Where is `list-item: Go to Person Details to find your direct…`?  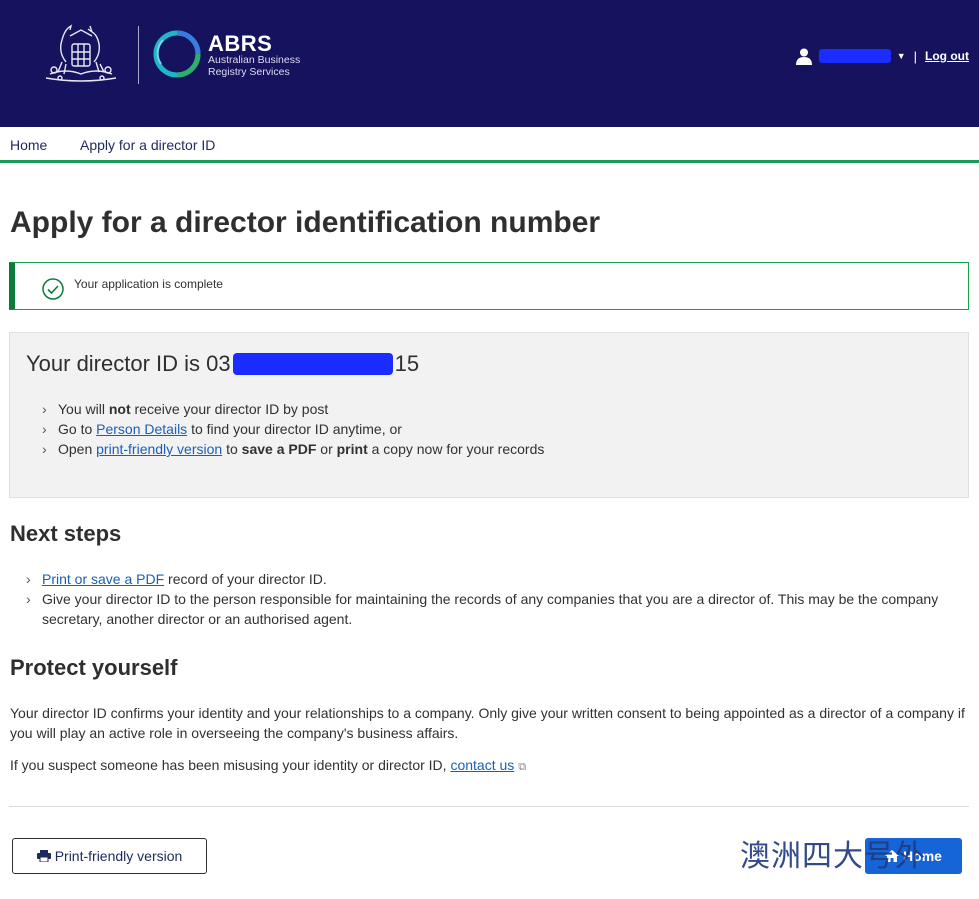
list-item: Go to Person Details to find your direct… is located at coordinates (293, 429).